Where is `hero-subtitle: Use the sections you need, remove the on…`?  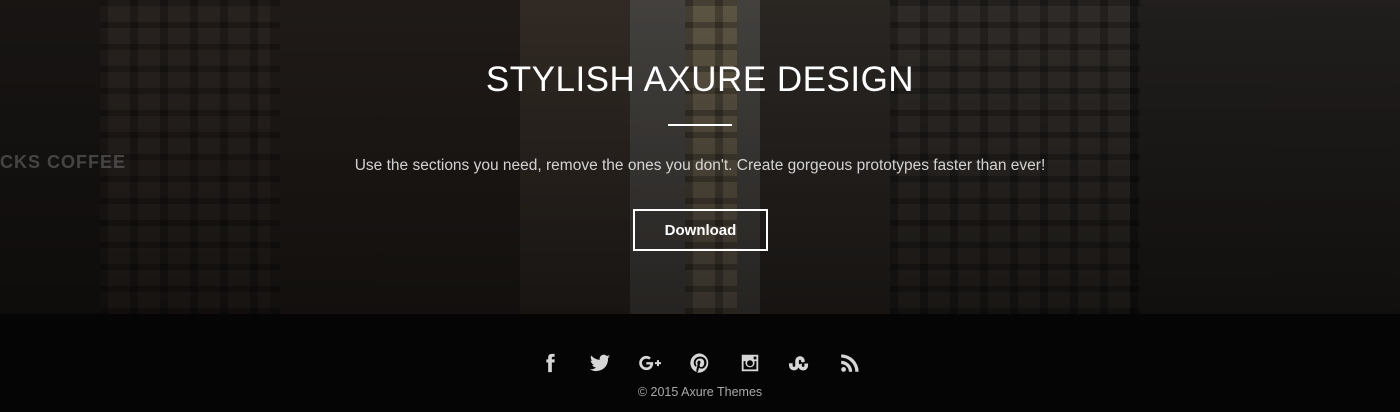
hero-subtitle: Use the sections you need, remove the on… is located at coordinates (700, 165).